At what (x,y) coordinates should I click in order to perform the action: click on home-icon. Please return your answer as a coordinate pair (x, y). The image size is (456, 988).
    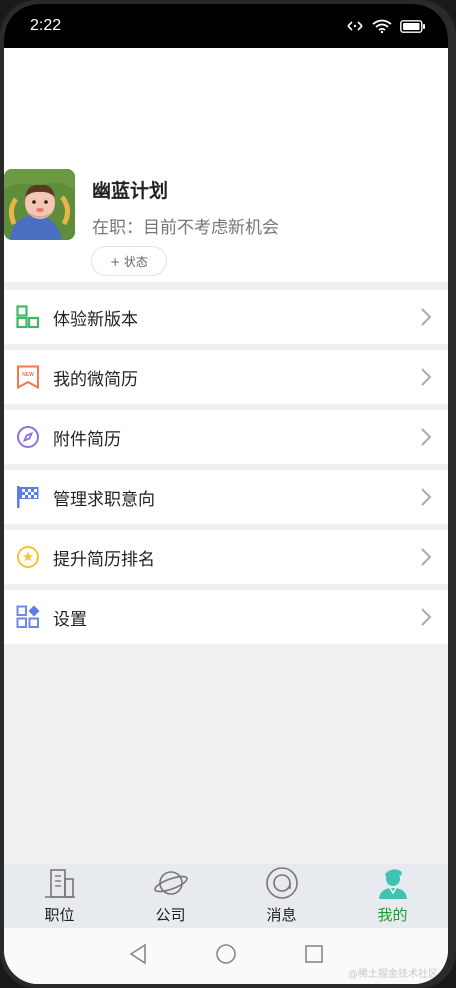
    Looking at the image, I should click on (226, 956).